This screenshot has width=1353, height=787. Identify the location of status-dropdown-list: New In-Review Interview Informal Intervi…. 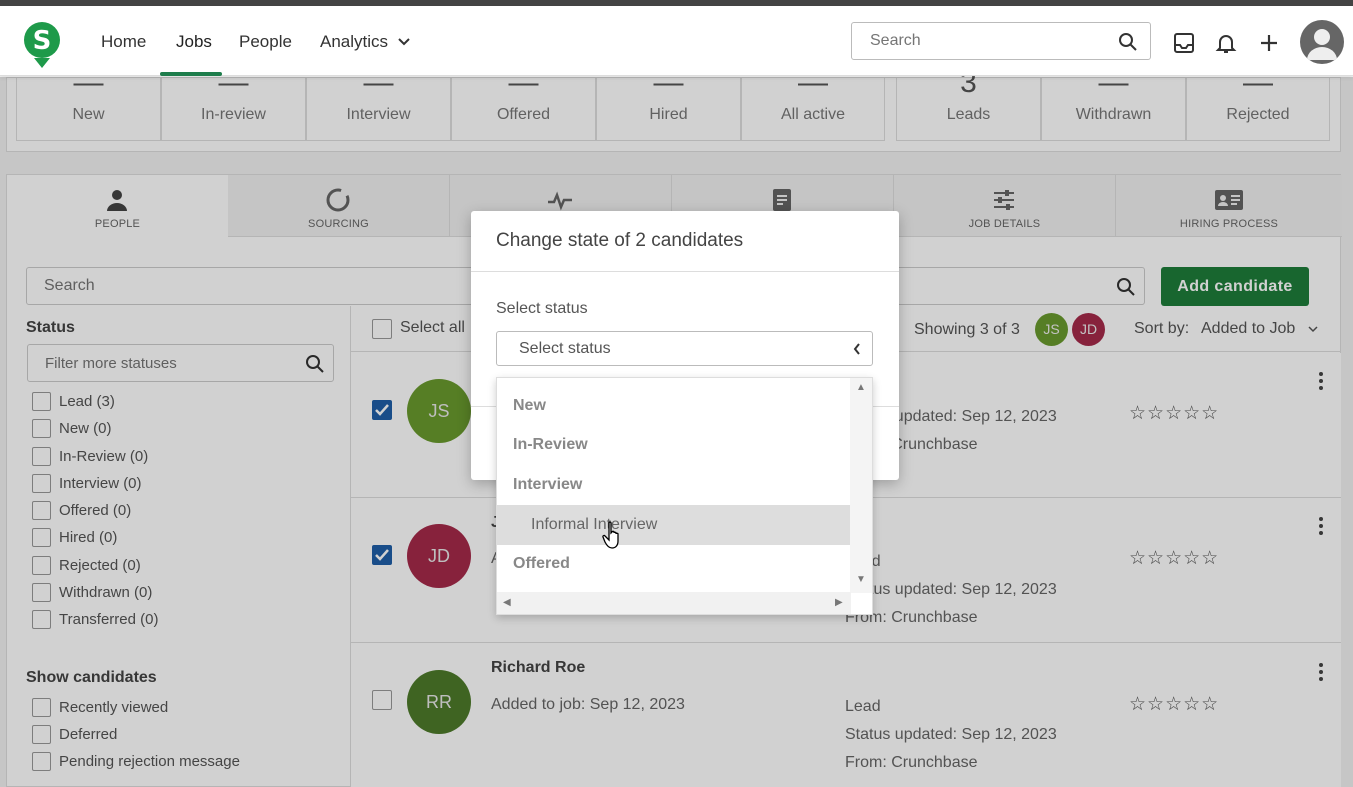
(684, 496).